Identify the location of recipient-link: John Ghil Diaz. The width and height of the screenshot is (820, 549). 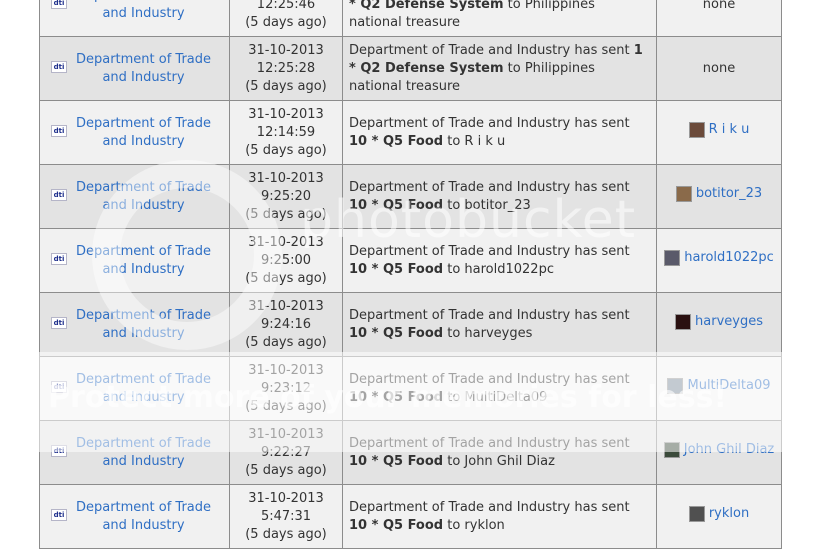
(729, 450).